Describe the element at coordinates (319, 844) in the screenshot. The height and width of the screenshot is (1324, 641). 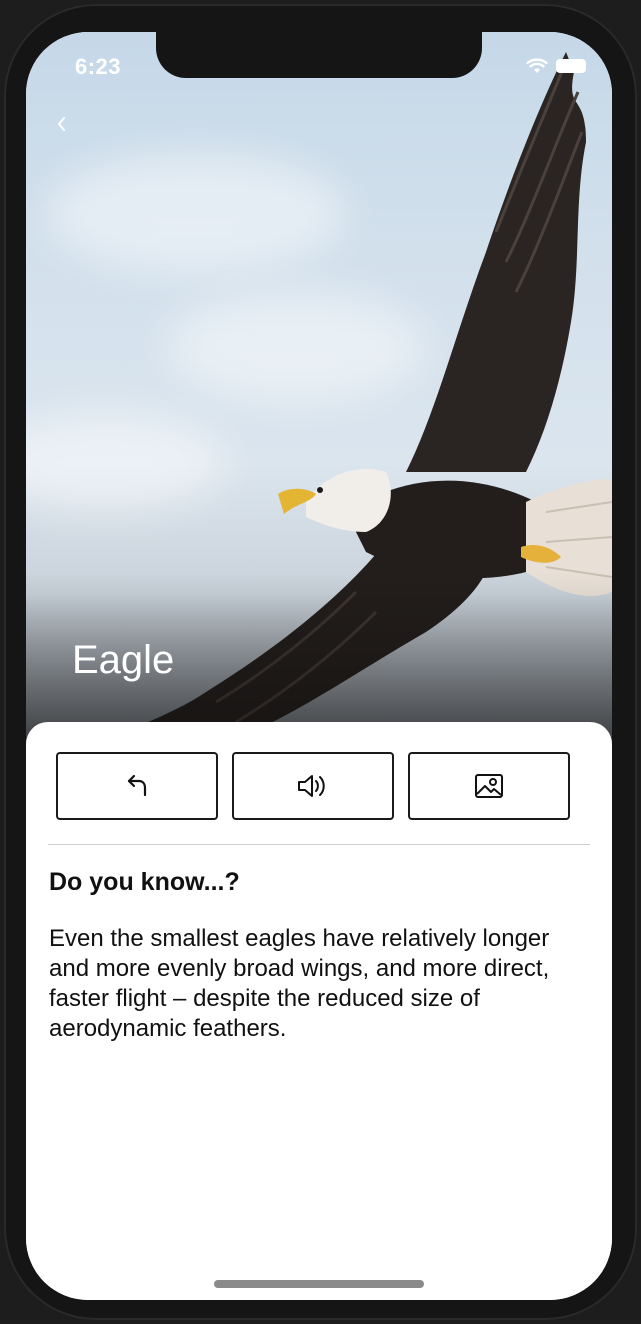
I see `section-divider` at that location.